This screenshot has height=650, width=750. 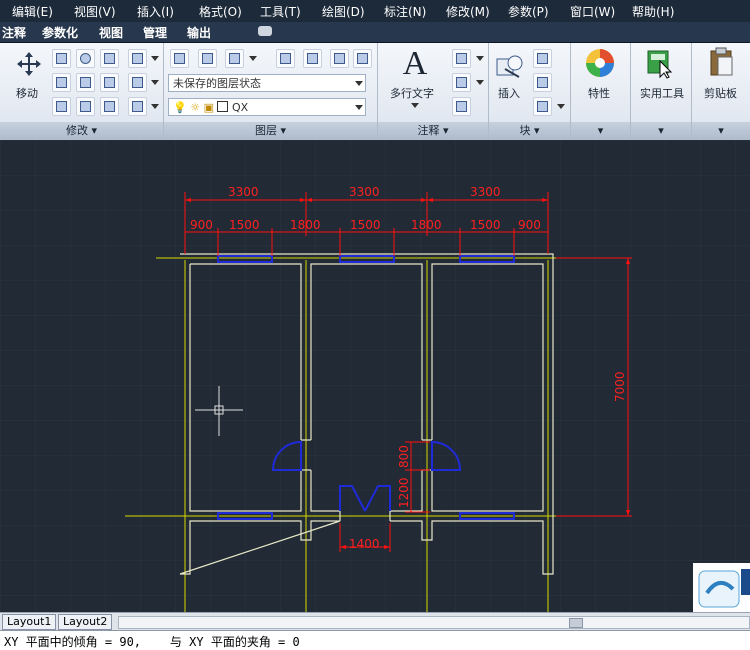 I want to click on stretch-icon, so click(x=61, y=82).